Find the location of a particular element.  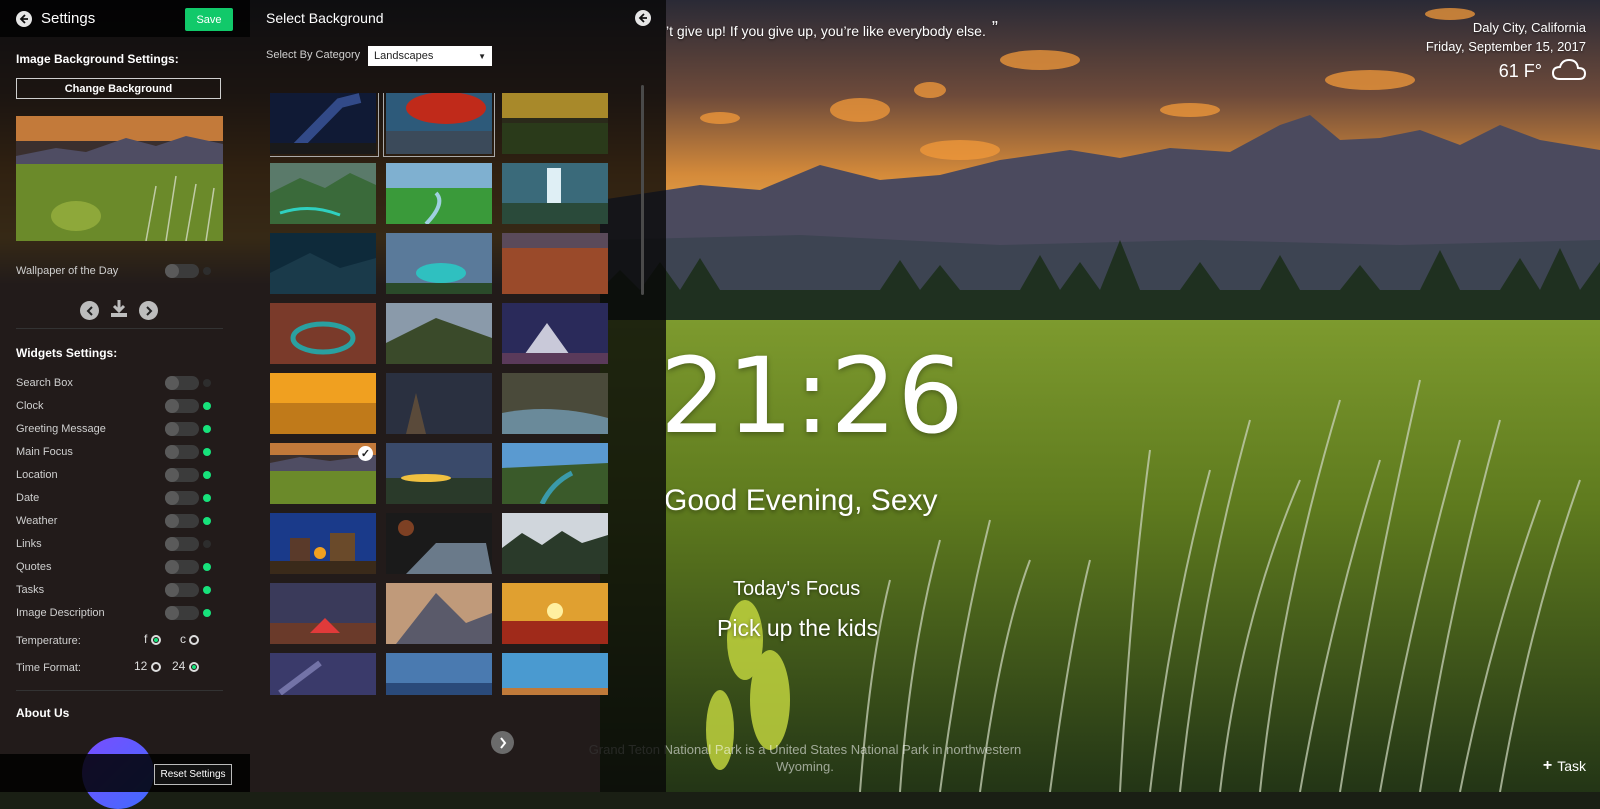

wallpaper-nav is located at coordinates (119, 310).